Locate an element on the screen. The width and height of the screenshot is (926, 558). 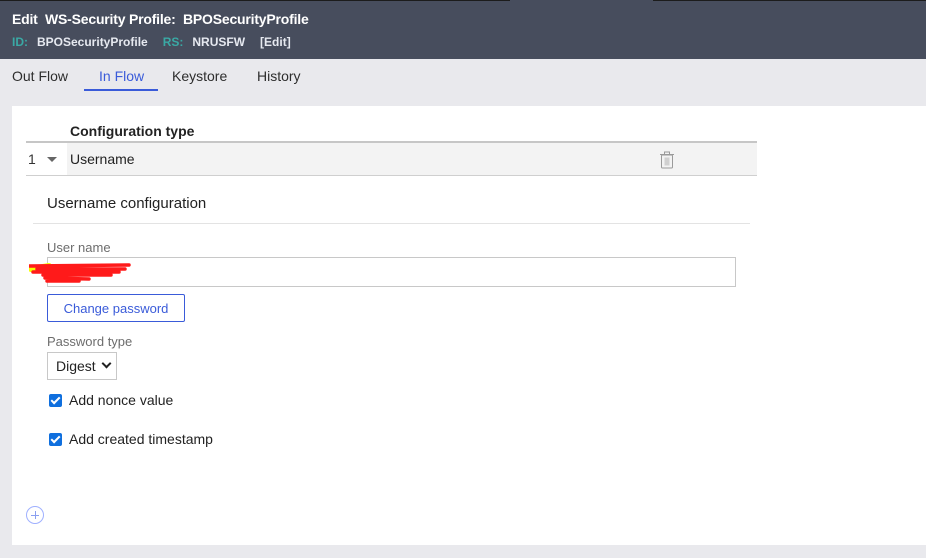
row-value: Username is located at coordinates (102, 159).